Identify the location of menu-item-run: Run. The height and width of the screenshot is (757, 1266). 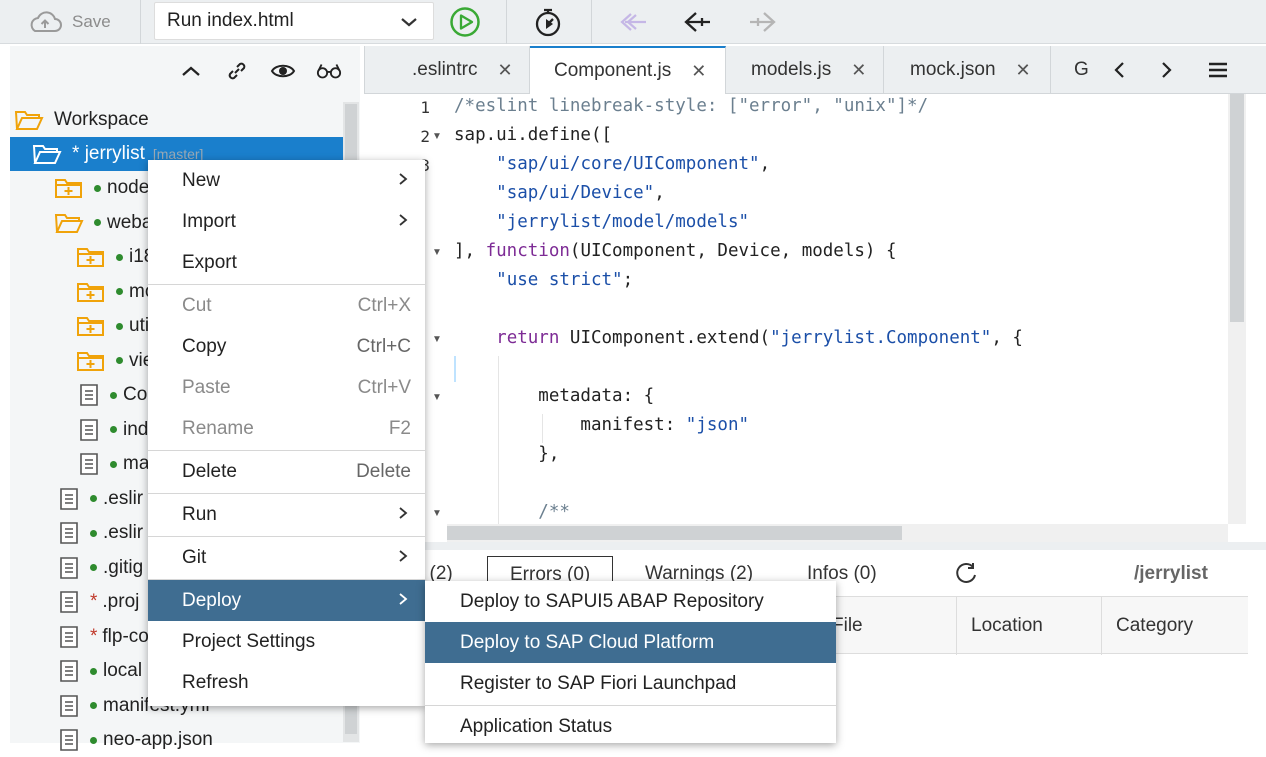
(286, 514).